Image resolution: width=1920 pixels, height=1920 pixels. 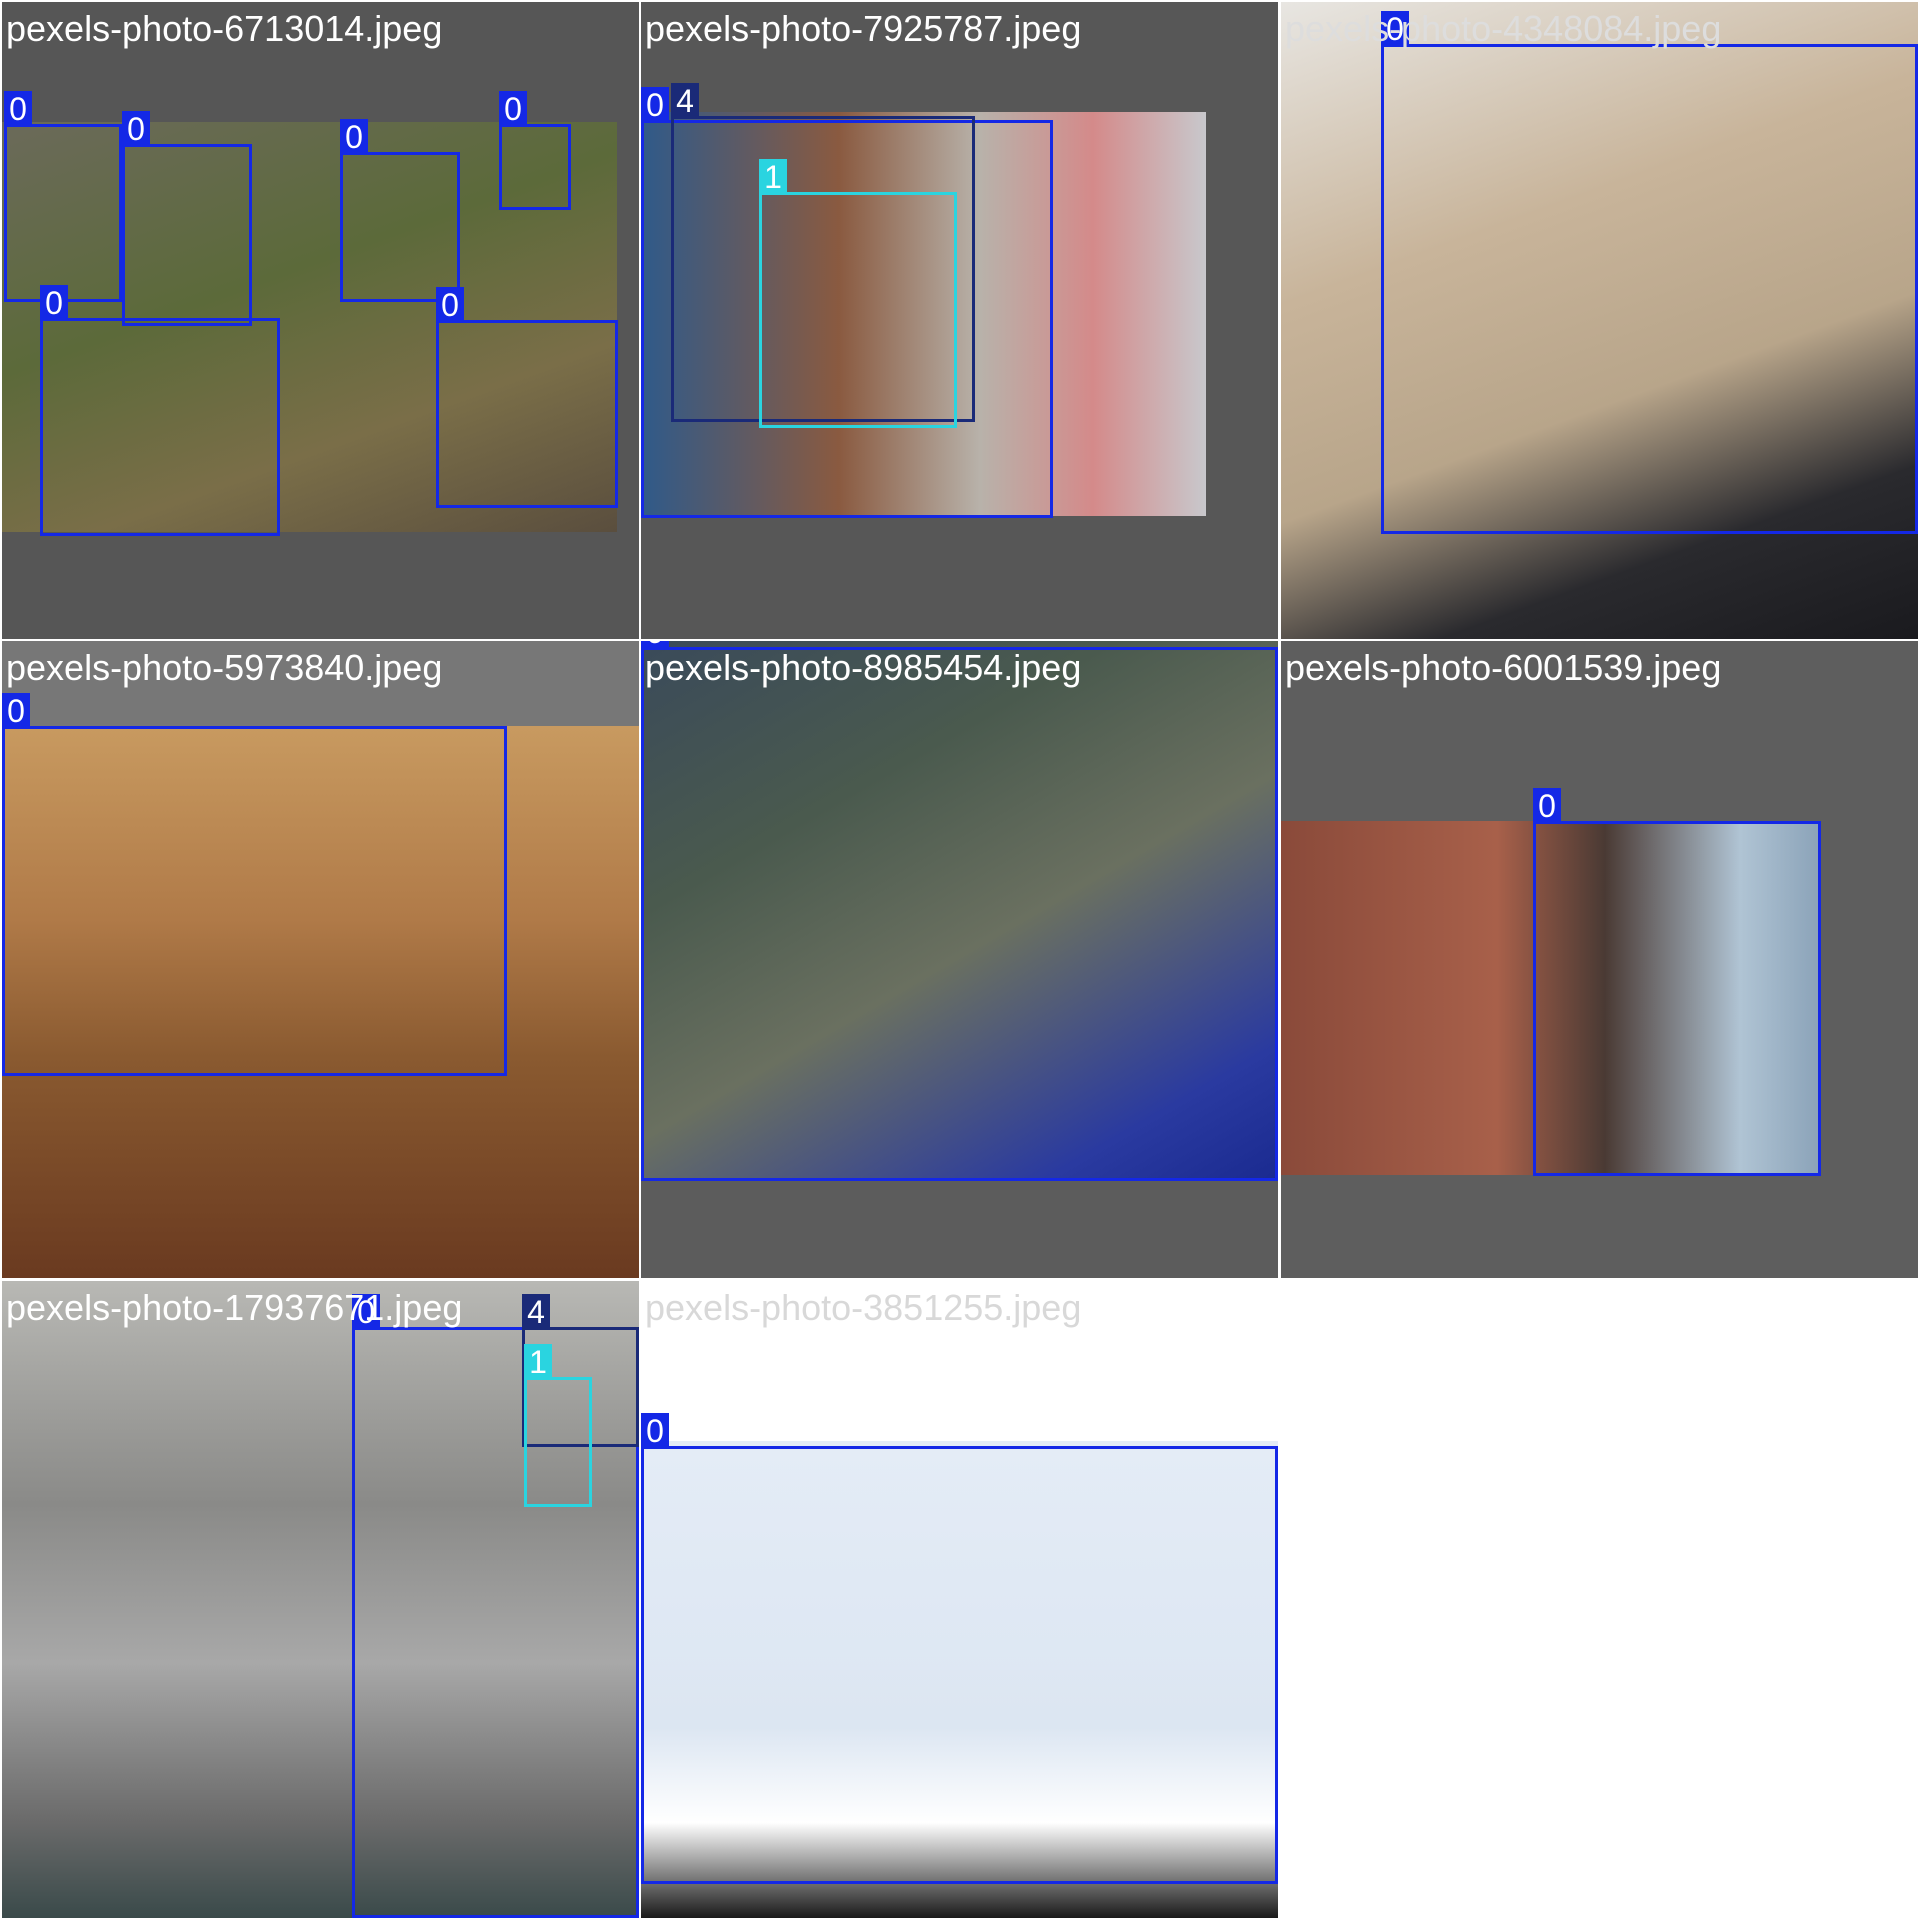 I want to click on filename-label: pexels-photo-7925787.jpeg, so click(x=863, y=28).